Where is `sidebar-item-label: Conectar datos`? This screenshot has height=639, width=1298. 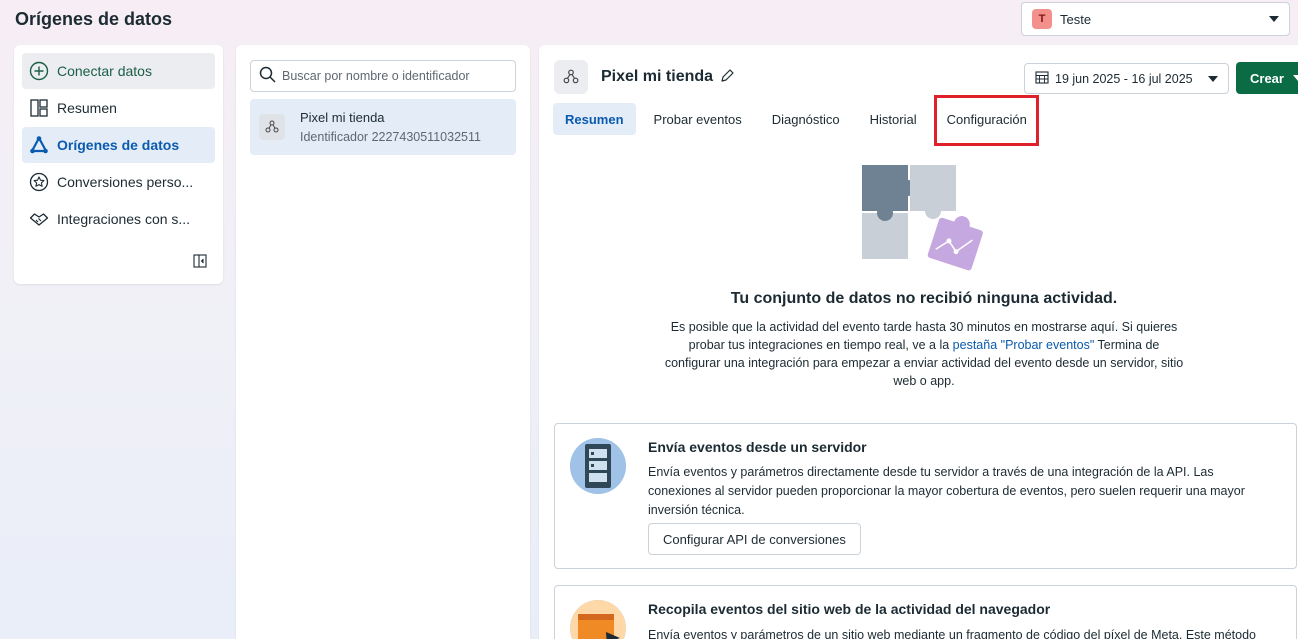 sidebar-item-label: Conectar datos is located at coordinates (104, 71).